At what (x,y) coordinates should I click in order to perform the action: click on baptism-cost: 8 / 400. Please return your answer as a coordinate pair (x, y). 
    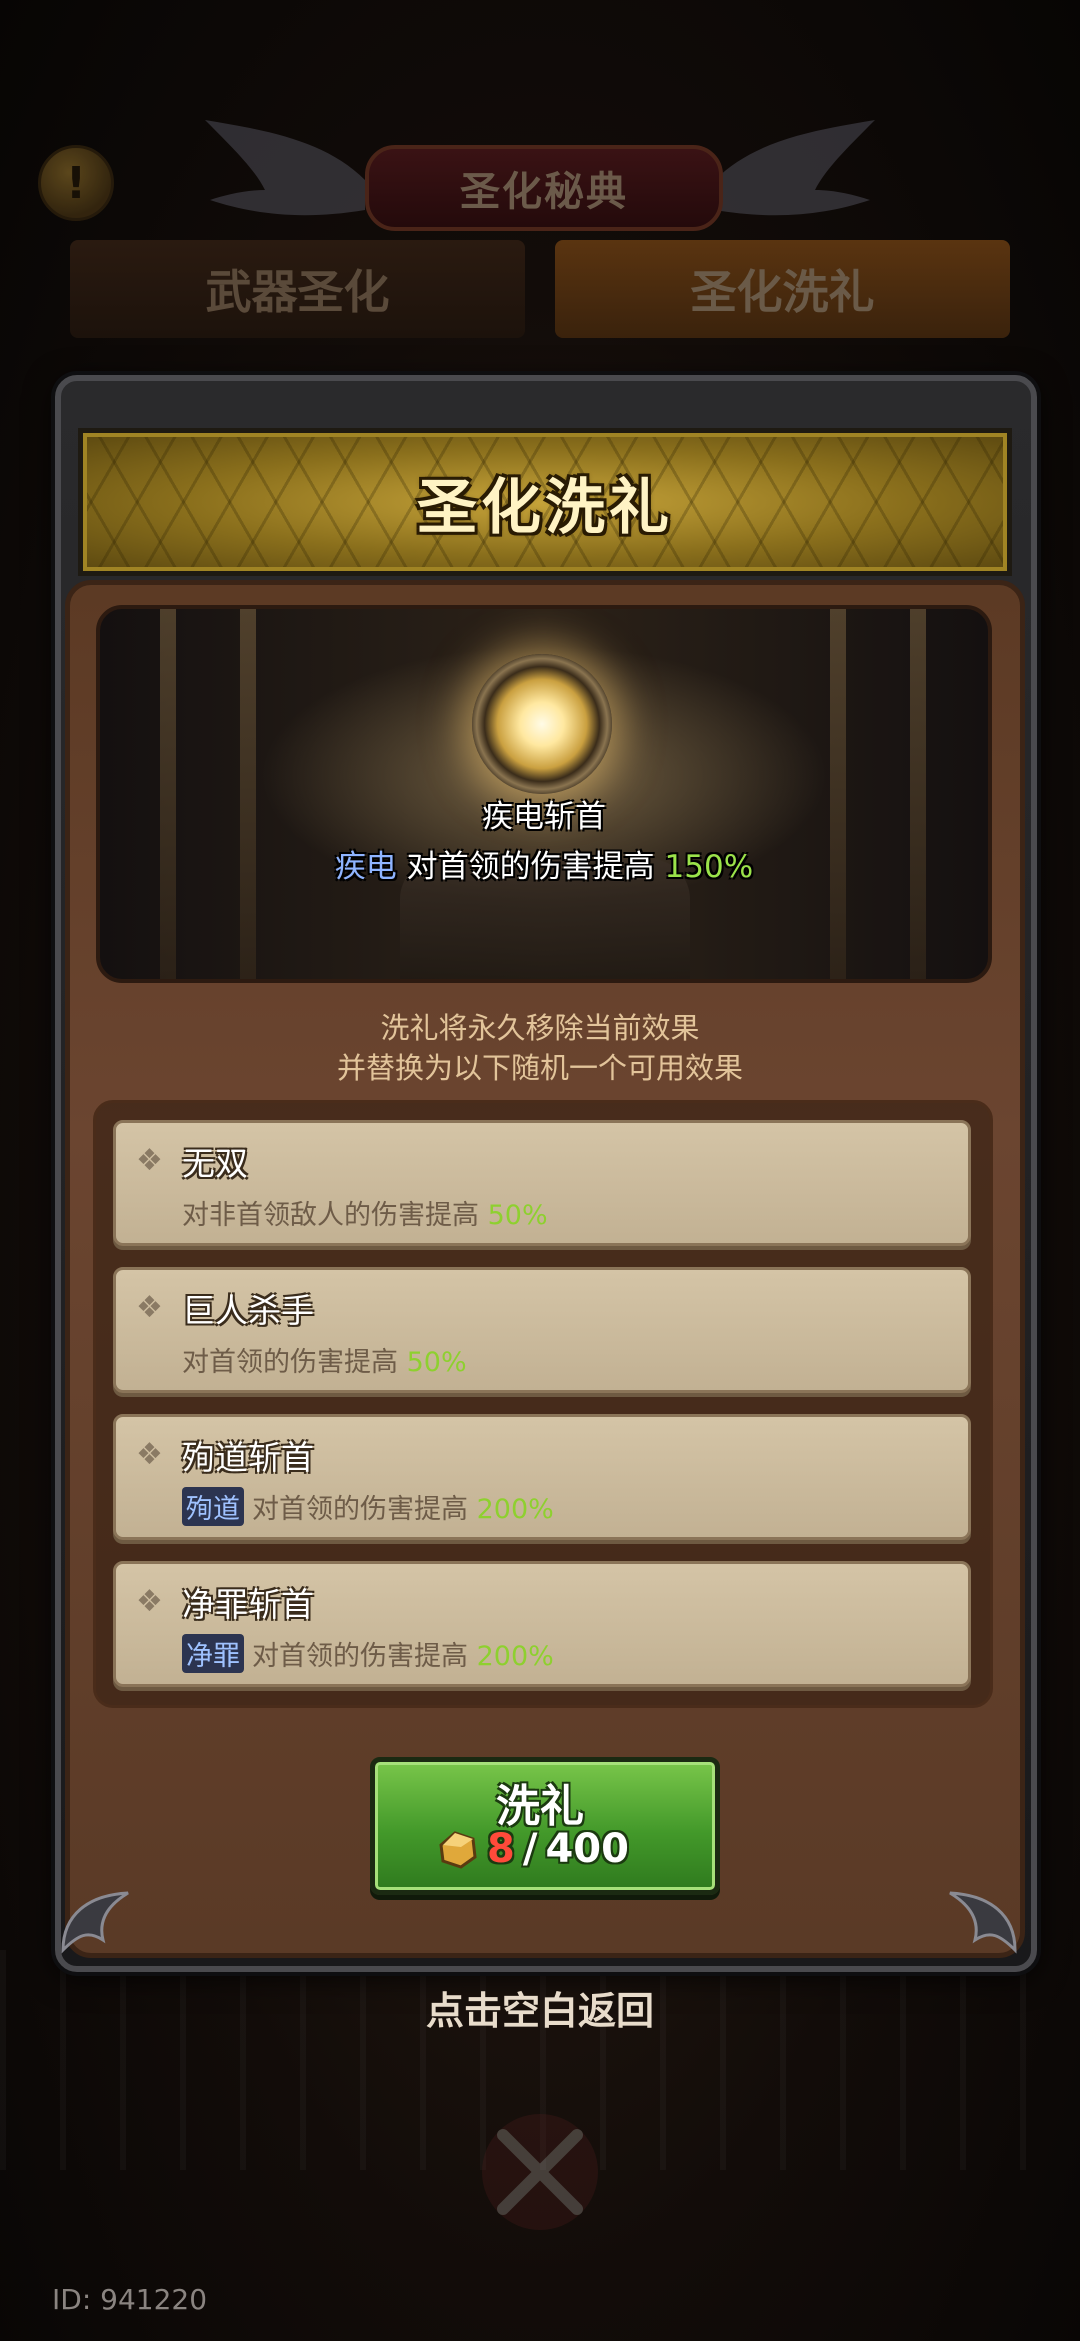
    Looking at the image, I should click on (532, 1849).